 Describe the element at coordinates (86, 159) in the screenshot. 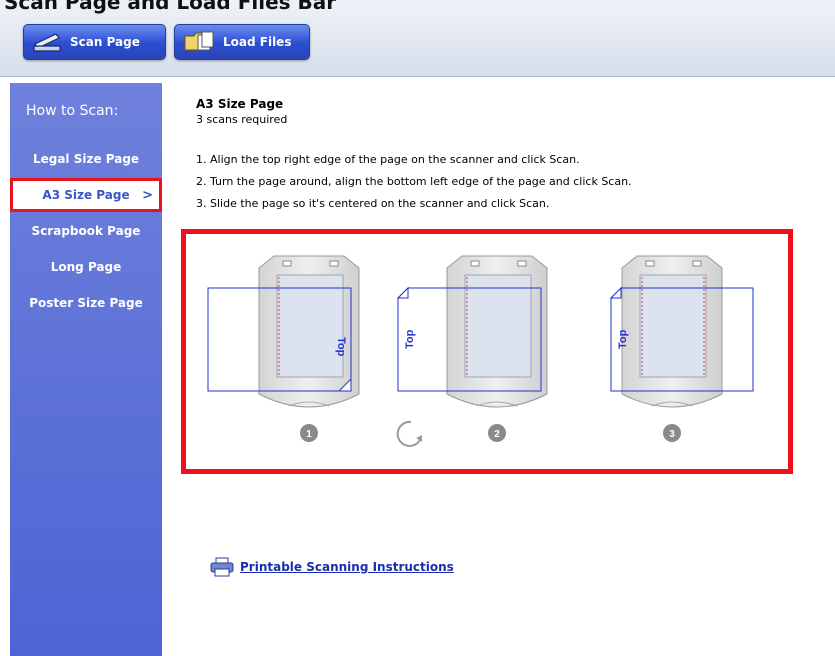

I see `sidebar-item-legal-size-page: Legal Size Page` at that location.